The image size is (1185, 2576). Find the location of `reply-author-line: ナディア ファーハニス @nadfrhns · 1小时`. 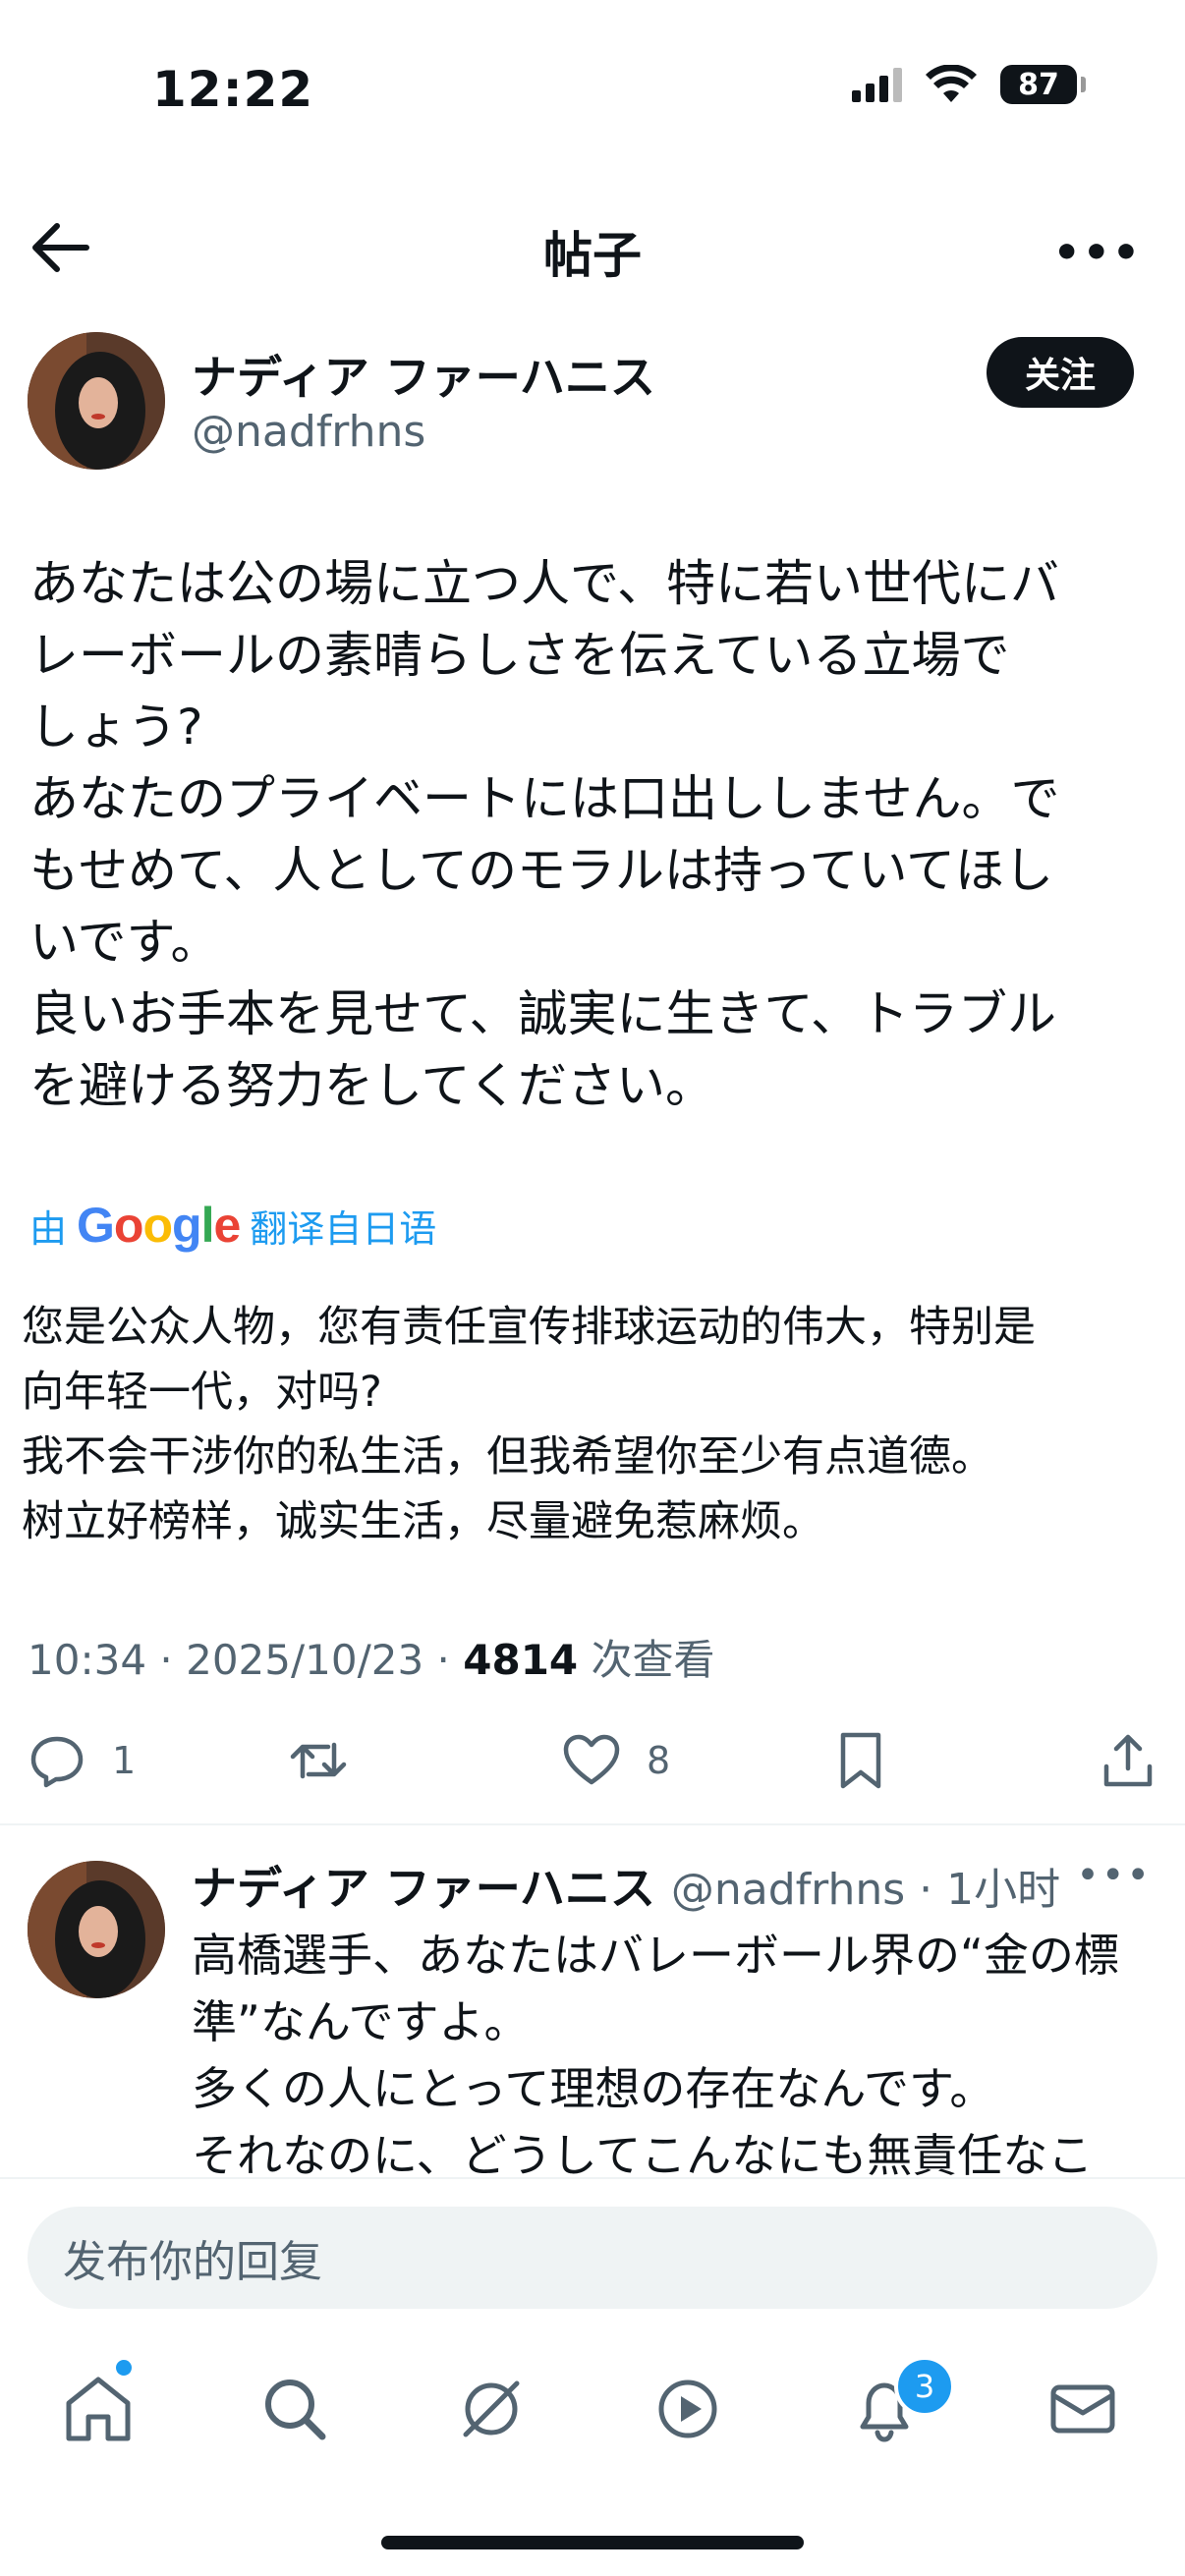

reply-author-line: ナディア ファーハニス @nadfrhns · 1小时 is located at coordinates (626, 1885).